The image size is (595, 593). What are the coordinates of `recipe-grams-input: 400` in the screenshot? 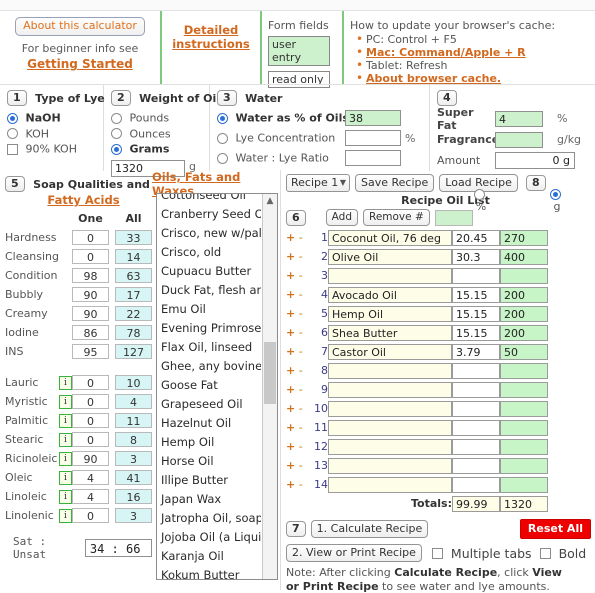 It's located at (524, 256).